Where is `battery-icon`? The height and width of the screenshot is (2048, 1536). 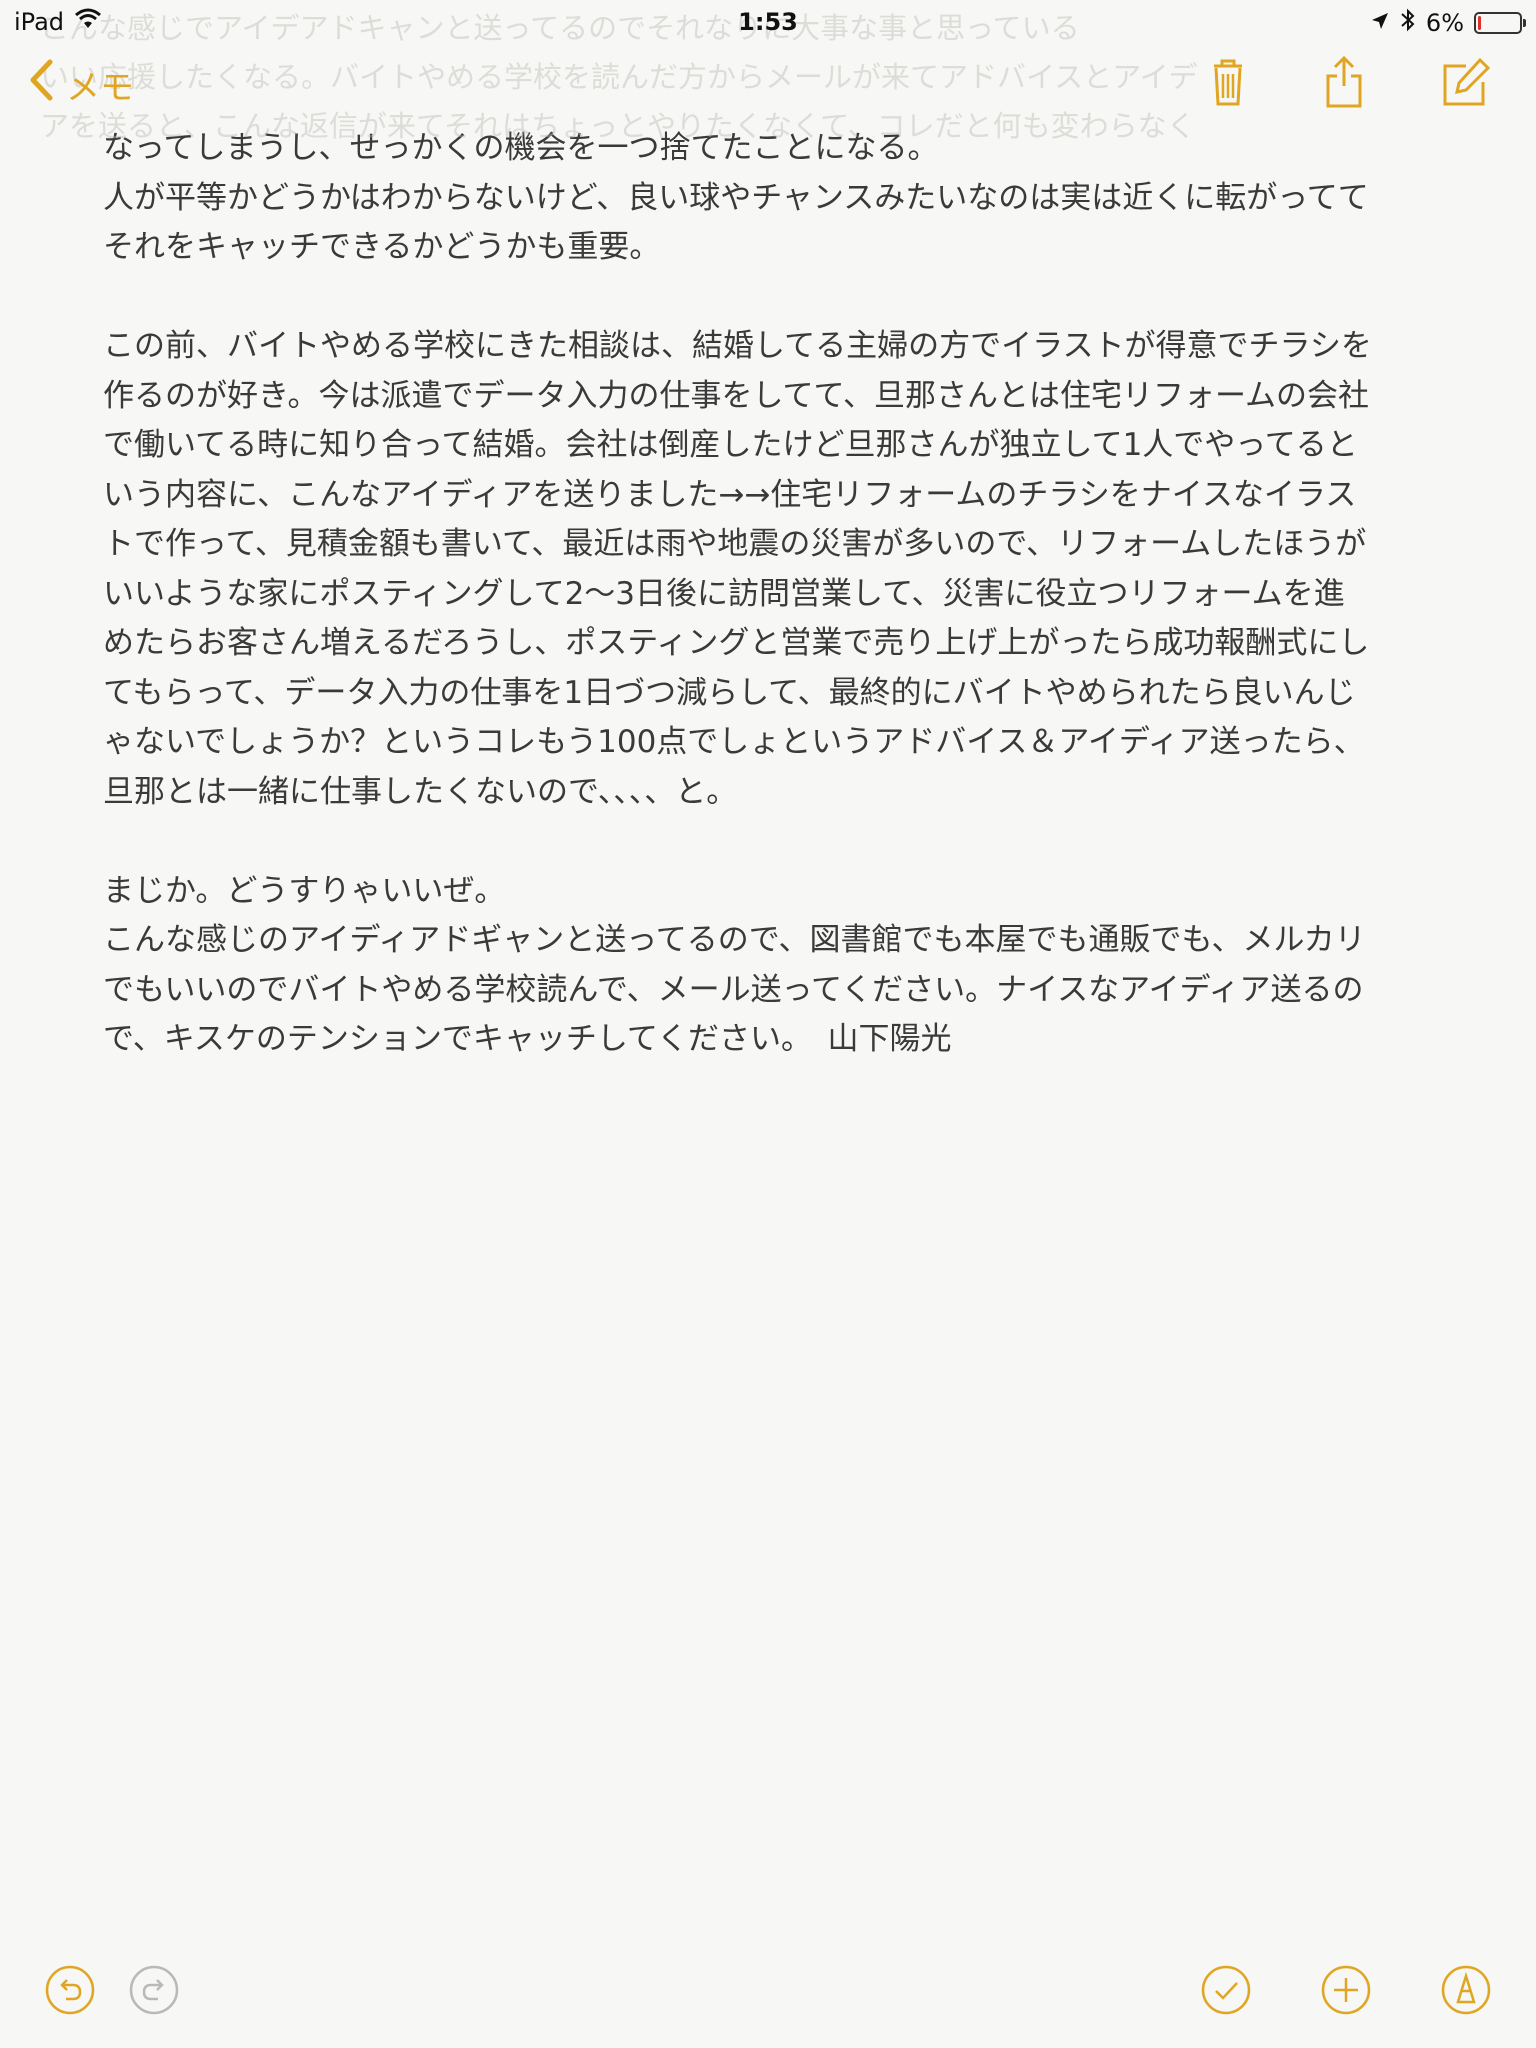
battery-icon is located at coordinates (1500, 23).